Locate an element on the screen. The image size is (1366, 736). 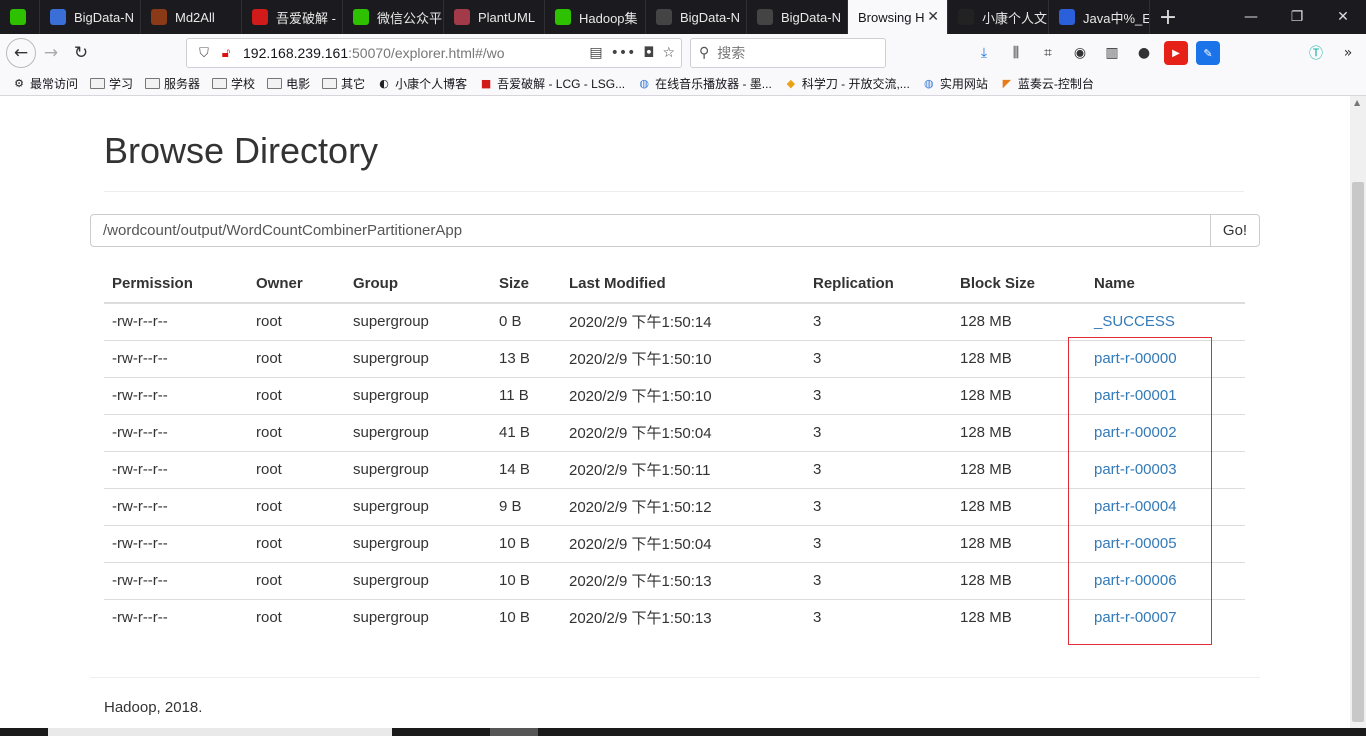
bookmark-item: ◍ 实用网站 is located at coordinates (955, 83).